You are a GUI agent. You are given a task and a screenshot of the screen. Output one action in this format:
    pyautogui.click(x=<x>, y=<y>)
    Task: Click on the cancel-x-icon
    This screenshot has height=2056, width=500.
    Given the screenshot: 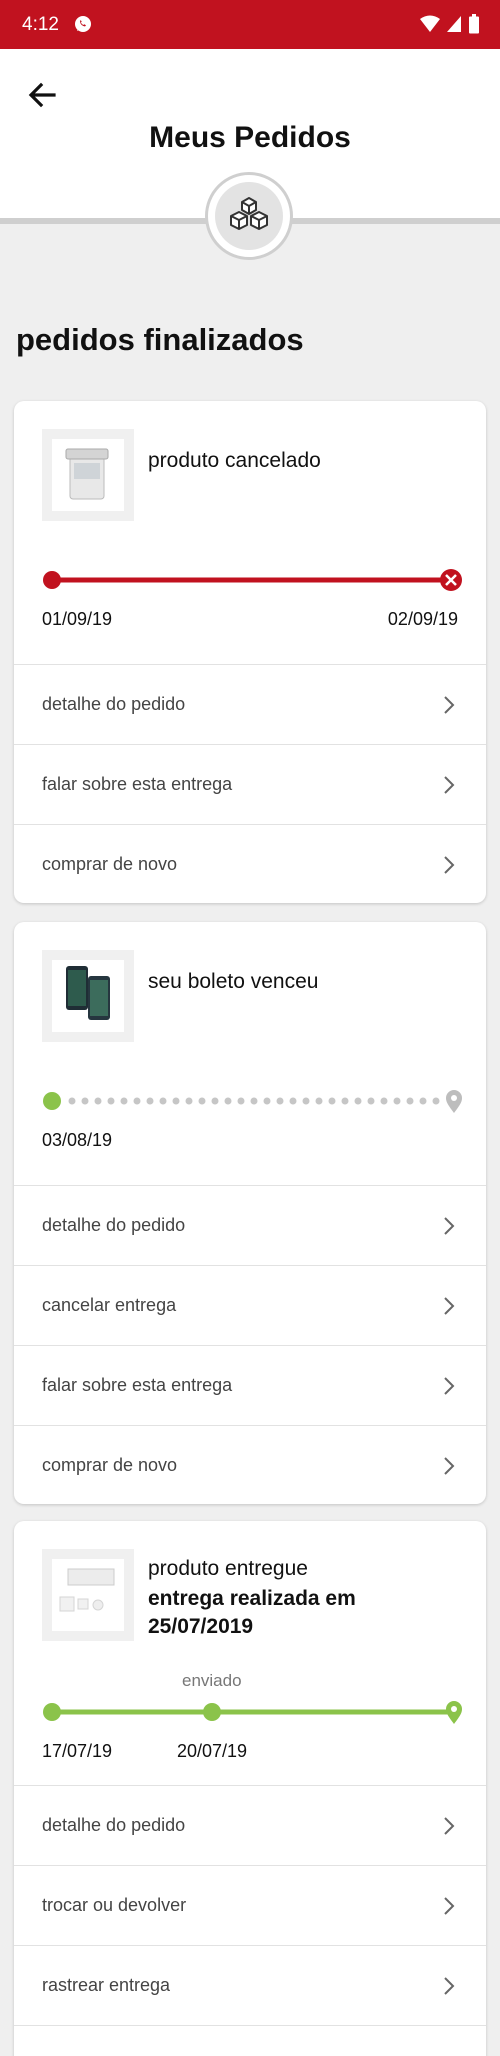 What is the action you would take?
    pyautogui.click(x=451, y=580)
    